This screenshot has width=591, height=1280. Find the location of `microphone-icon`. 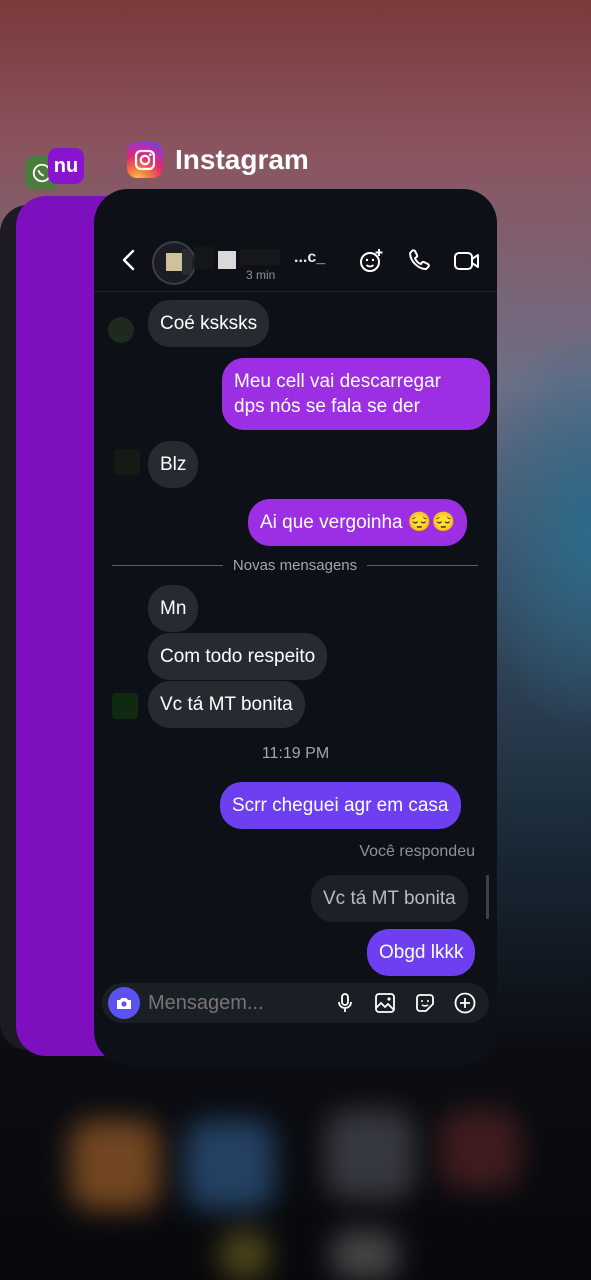

microphone-icon is located at coordinates (345, 1003).